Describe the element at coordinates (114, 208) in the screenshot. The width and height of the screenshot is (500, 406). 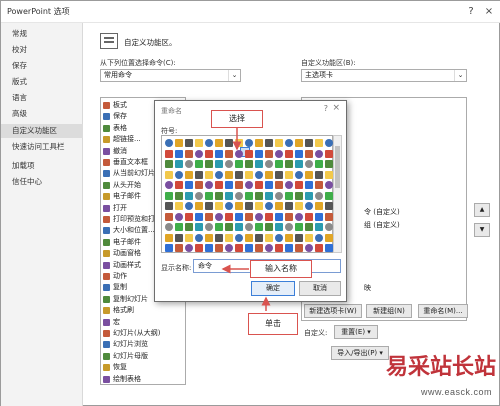
I see `command-list-item: 打开` at that location.